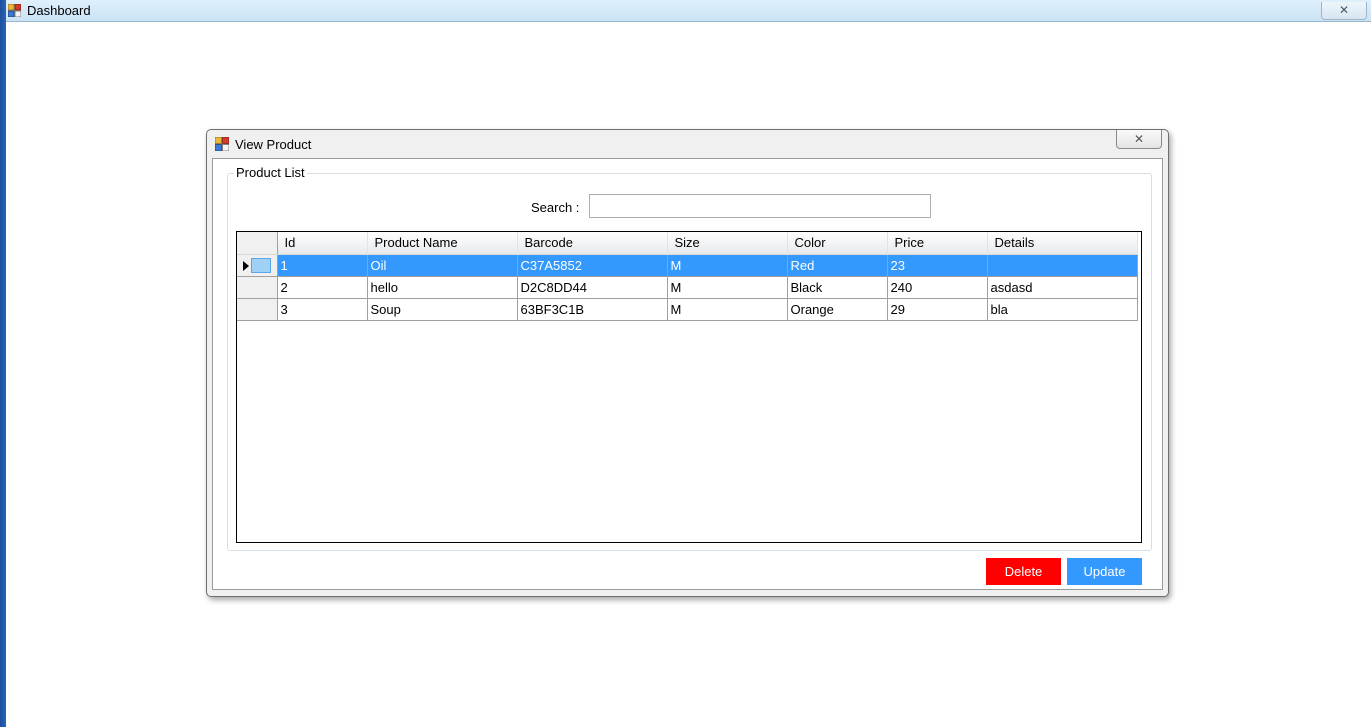  Describe the element at coordinates (1062, 309) in the screenshot. I see `cell-details: bla` at that location.